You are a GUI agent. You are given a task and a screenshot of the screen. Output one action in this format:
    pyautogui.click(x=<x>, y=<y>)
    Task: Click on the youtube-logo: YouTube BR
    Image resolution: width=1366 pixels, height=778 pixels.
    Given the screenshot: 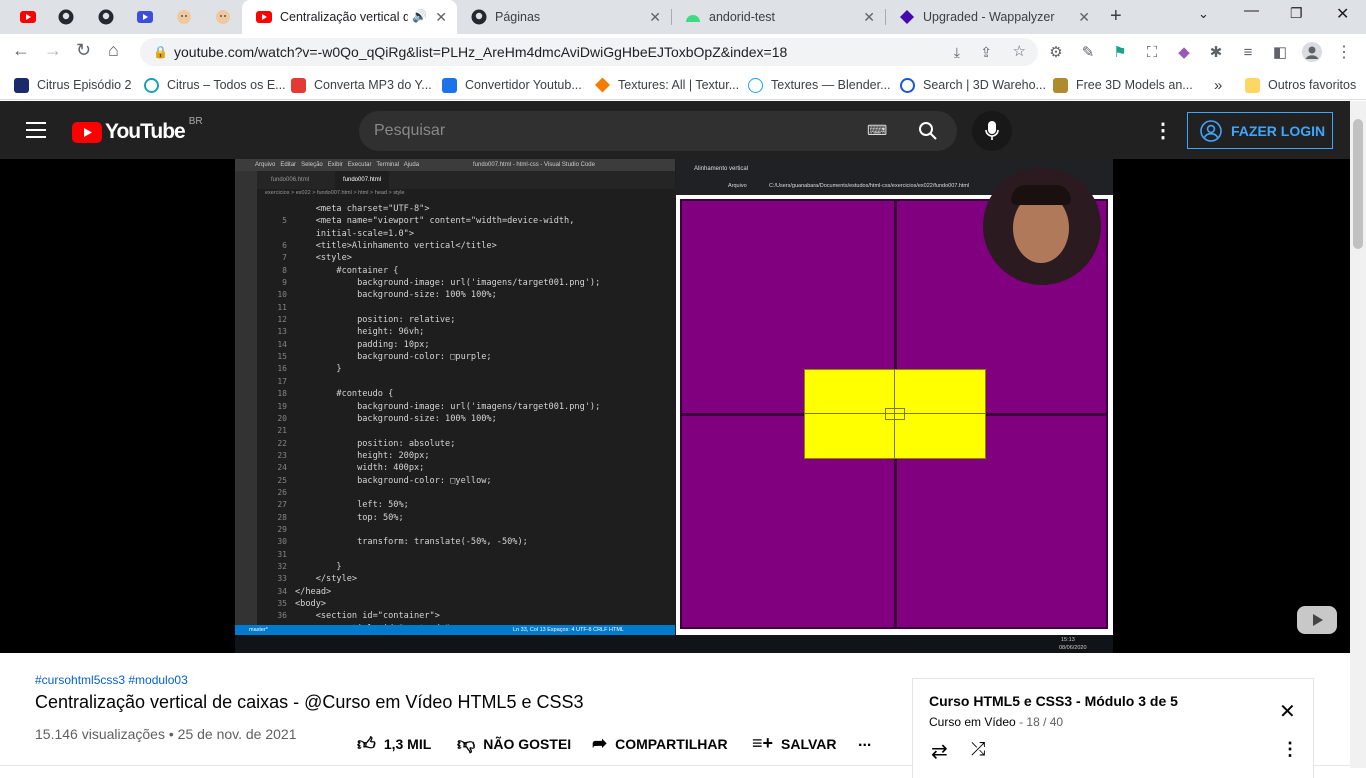 What is the action you would take?
    pyautogui.click(x=137, y=130)
    